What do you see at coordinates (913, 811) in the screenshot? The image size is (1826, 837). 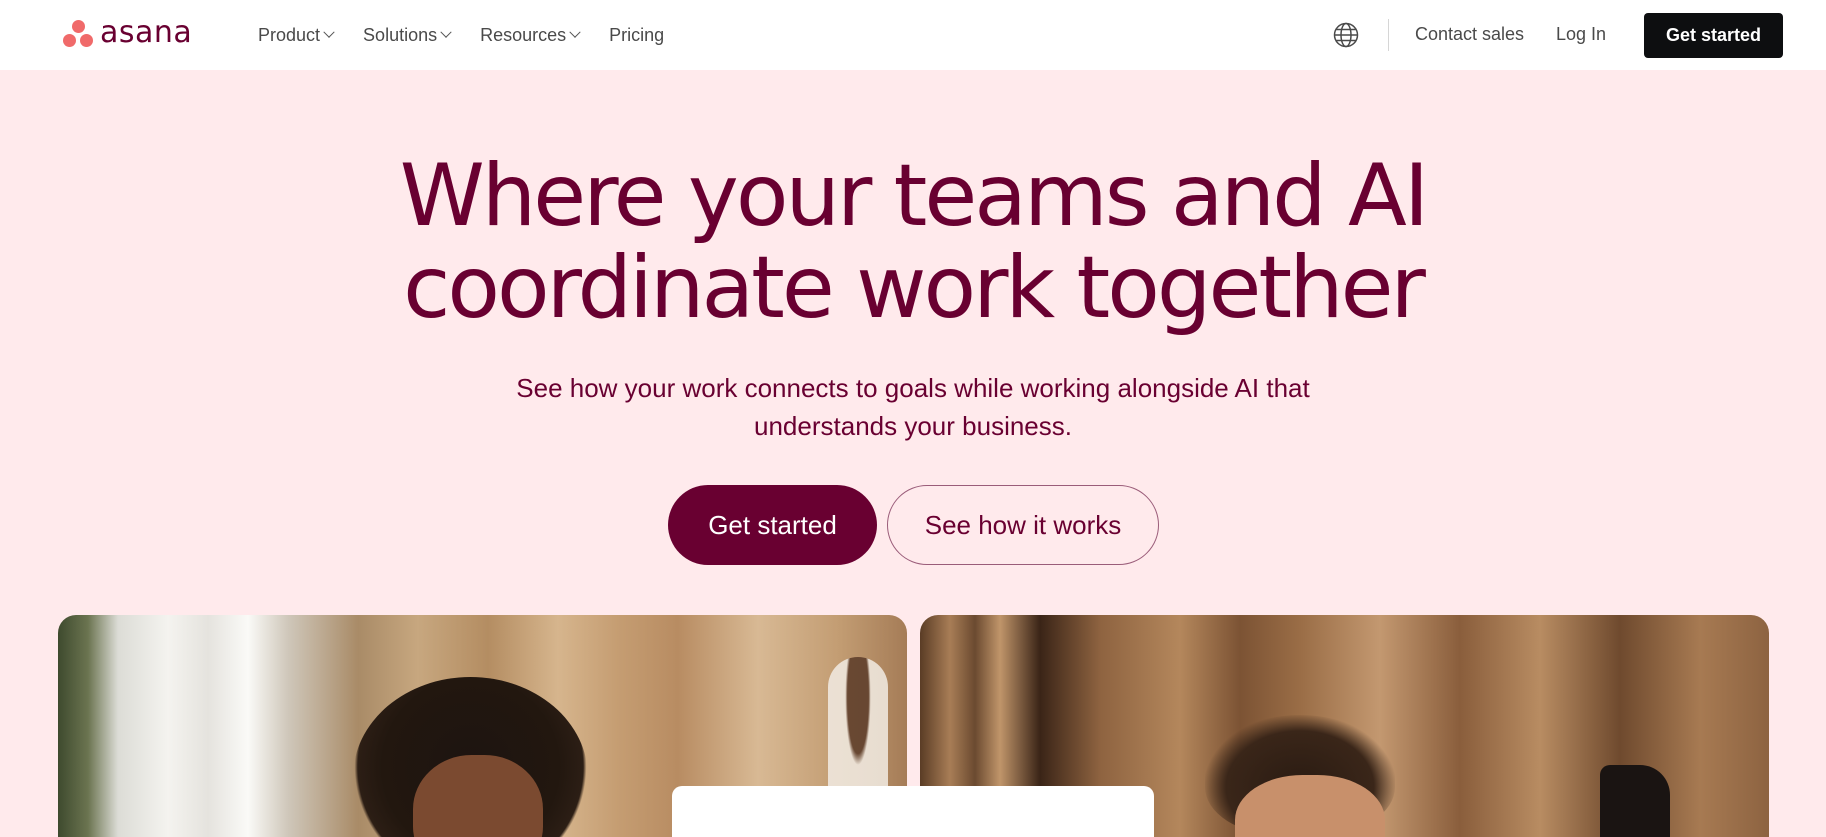 I see `product-preview-card` at bounding box center [913, 811].